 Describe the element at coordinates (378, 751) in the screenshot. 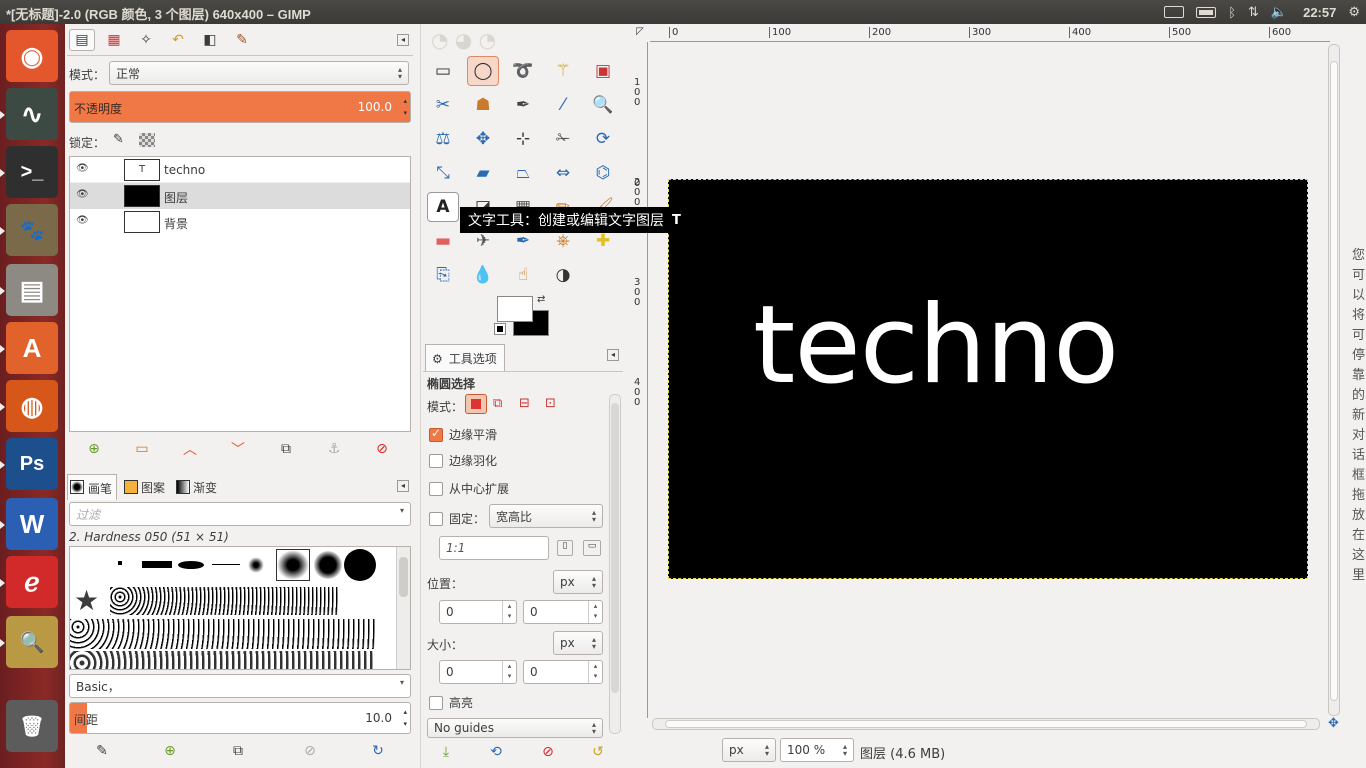

I see `refresh-brushes-icon: ↻` at that location.